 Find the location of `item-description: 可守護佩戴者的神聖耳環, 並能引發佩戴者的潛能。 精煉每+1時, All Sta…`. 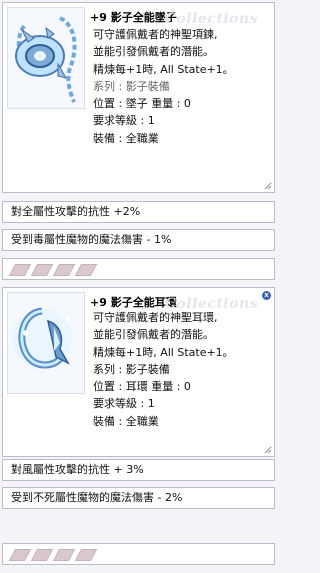

item-description: 可守護佩戴者的神聖耳環, 並能引發佩戴者的潛能。 精煉每+1時, All Sta… is located at coordinates (180, 369).